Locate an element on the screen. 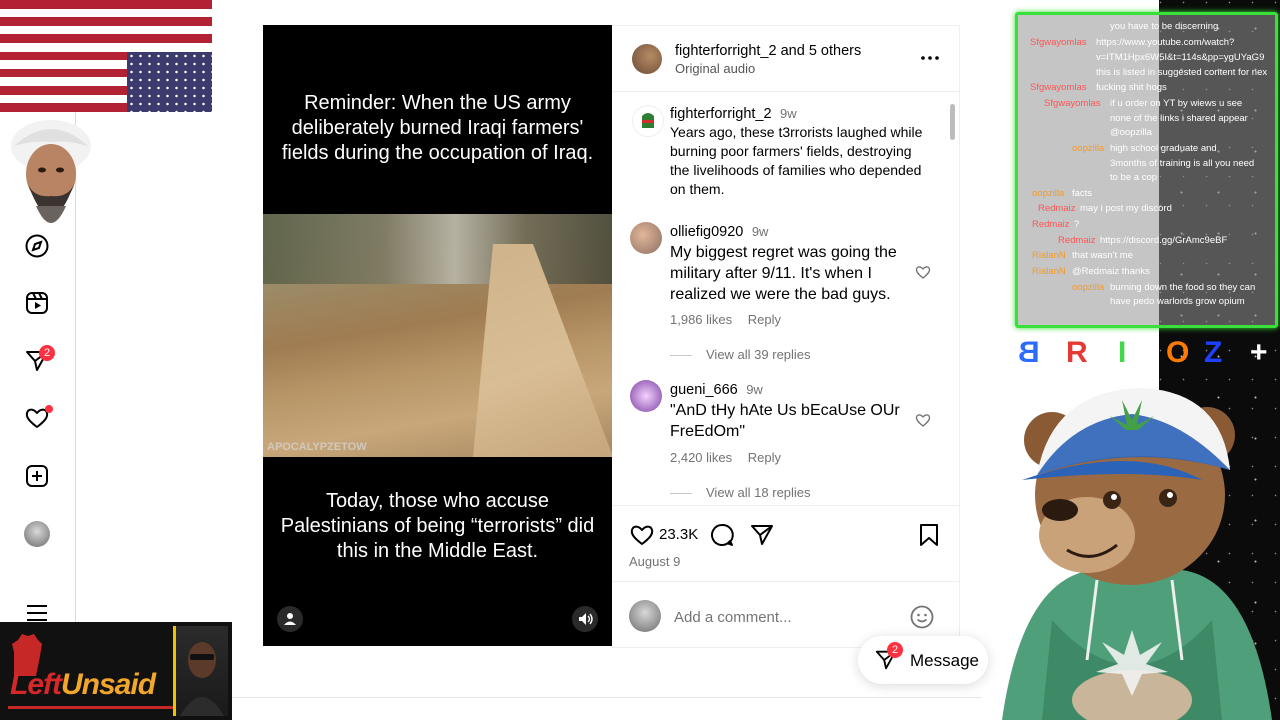 This screenshot has width=1280, height=720. audio-toggle-button is located at coordinates (585, 619).